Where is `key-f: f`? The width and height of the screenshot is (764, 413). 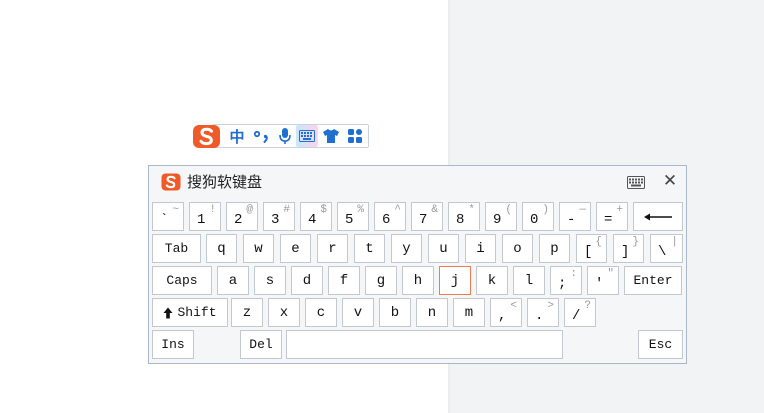
key-f: f is located at coordinates (344, 280).